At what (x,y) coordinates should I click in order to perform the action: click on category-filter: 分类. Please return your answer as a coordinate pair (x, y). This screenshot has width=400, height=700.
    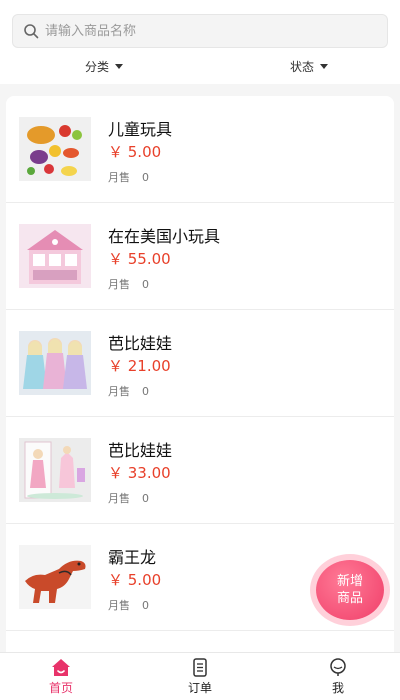
    Looking at the image, I should click on (104, 66).